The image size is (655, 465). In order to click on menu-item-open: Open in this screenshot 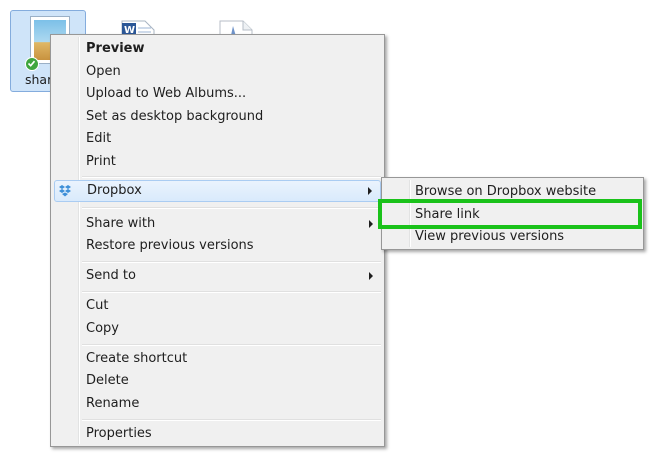, I will do `click(217, 72)`.